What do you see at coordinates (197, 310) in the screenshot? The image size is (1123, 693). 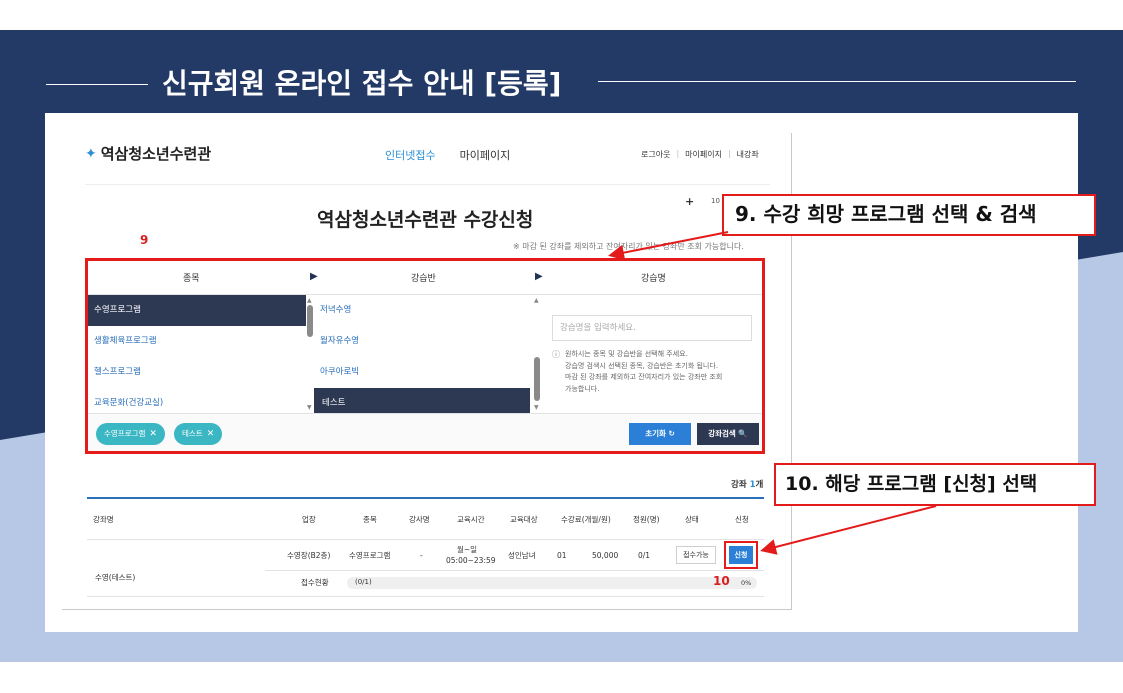 I see `category-item: 수영프로그램` at bounding box center [197, 310].